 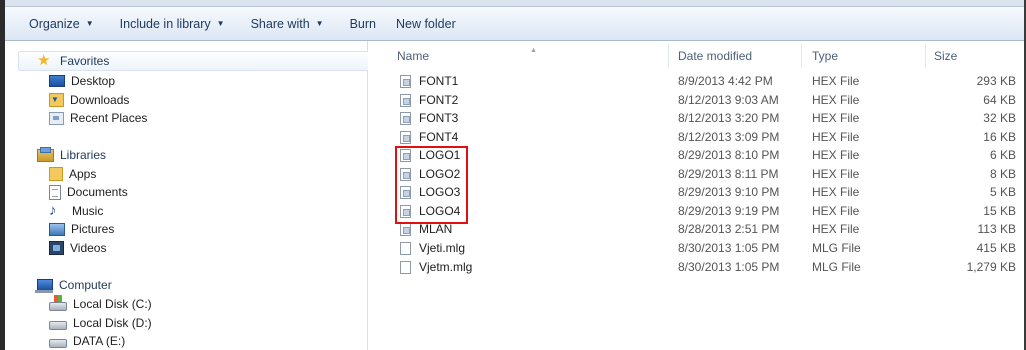 I want to click on share-with-button: Share with ▼, so click(x=287, y=24).